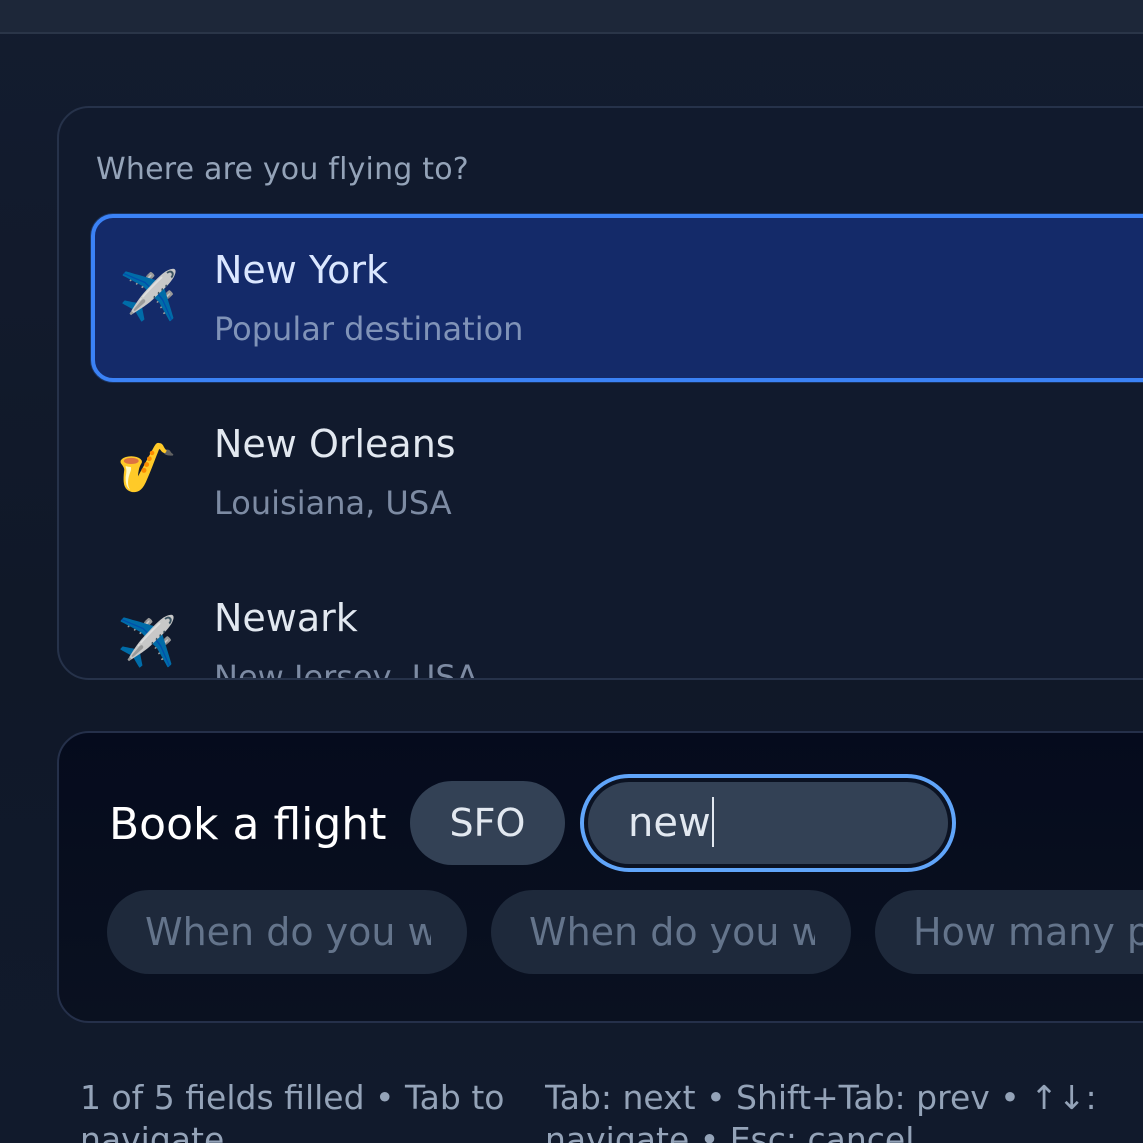  What do you see at coordinates (369, 329) in the screenshot?
I see `suggestion-subtitle: Popular destination` at bounding box center [369, 329].